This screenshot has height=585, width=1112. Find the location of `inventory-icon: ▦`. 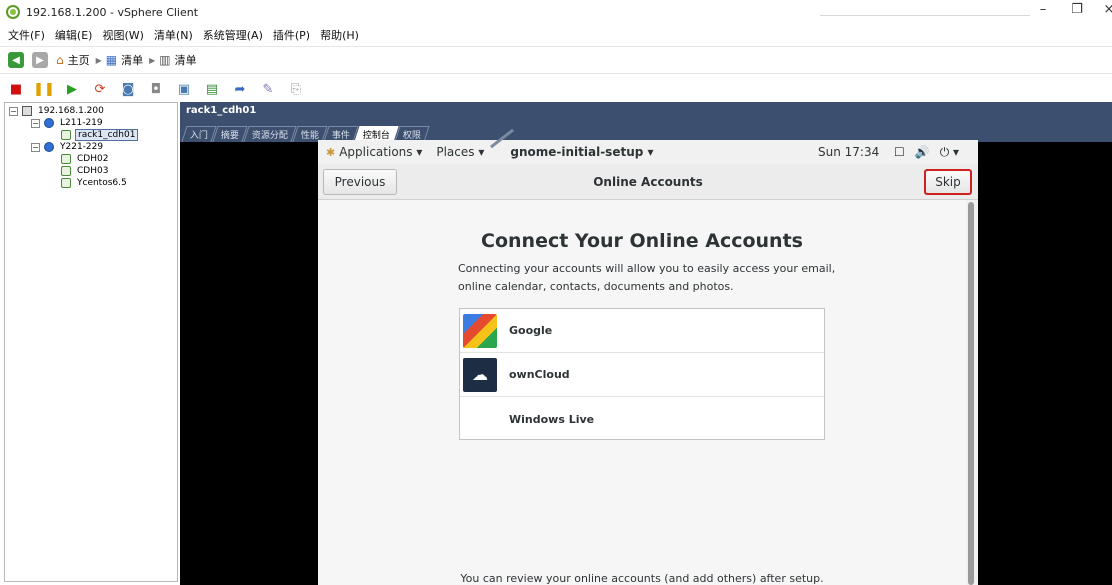

inventory-icon: ▦ is located at coordinates (111, 60).